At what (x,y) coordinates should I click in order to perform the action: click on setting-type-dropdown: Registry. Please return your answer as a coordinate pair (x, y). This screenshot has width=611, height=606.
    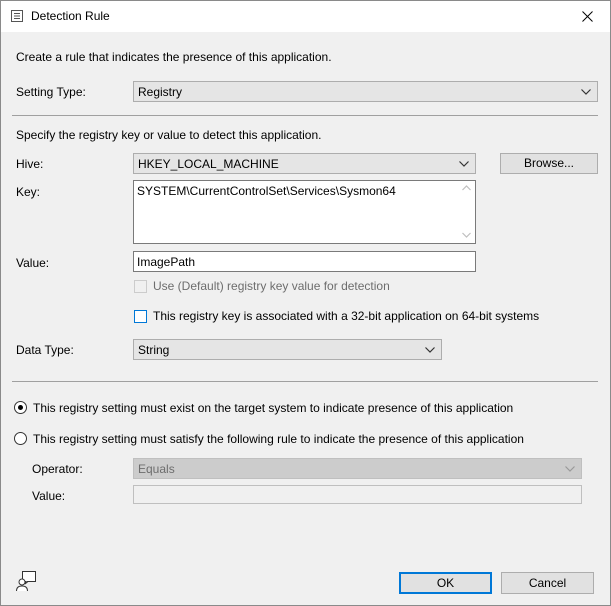
    Looking at the image, I should click on (365, 91).